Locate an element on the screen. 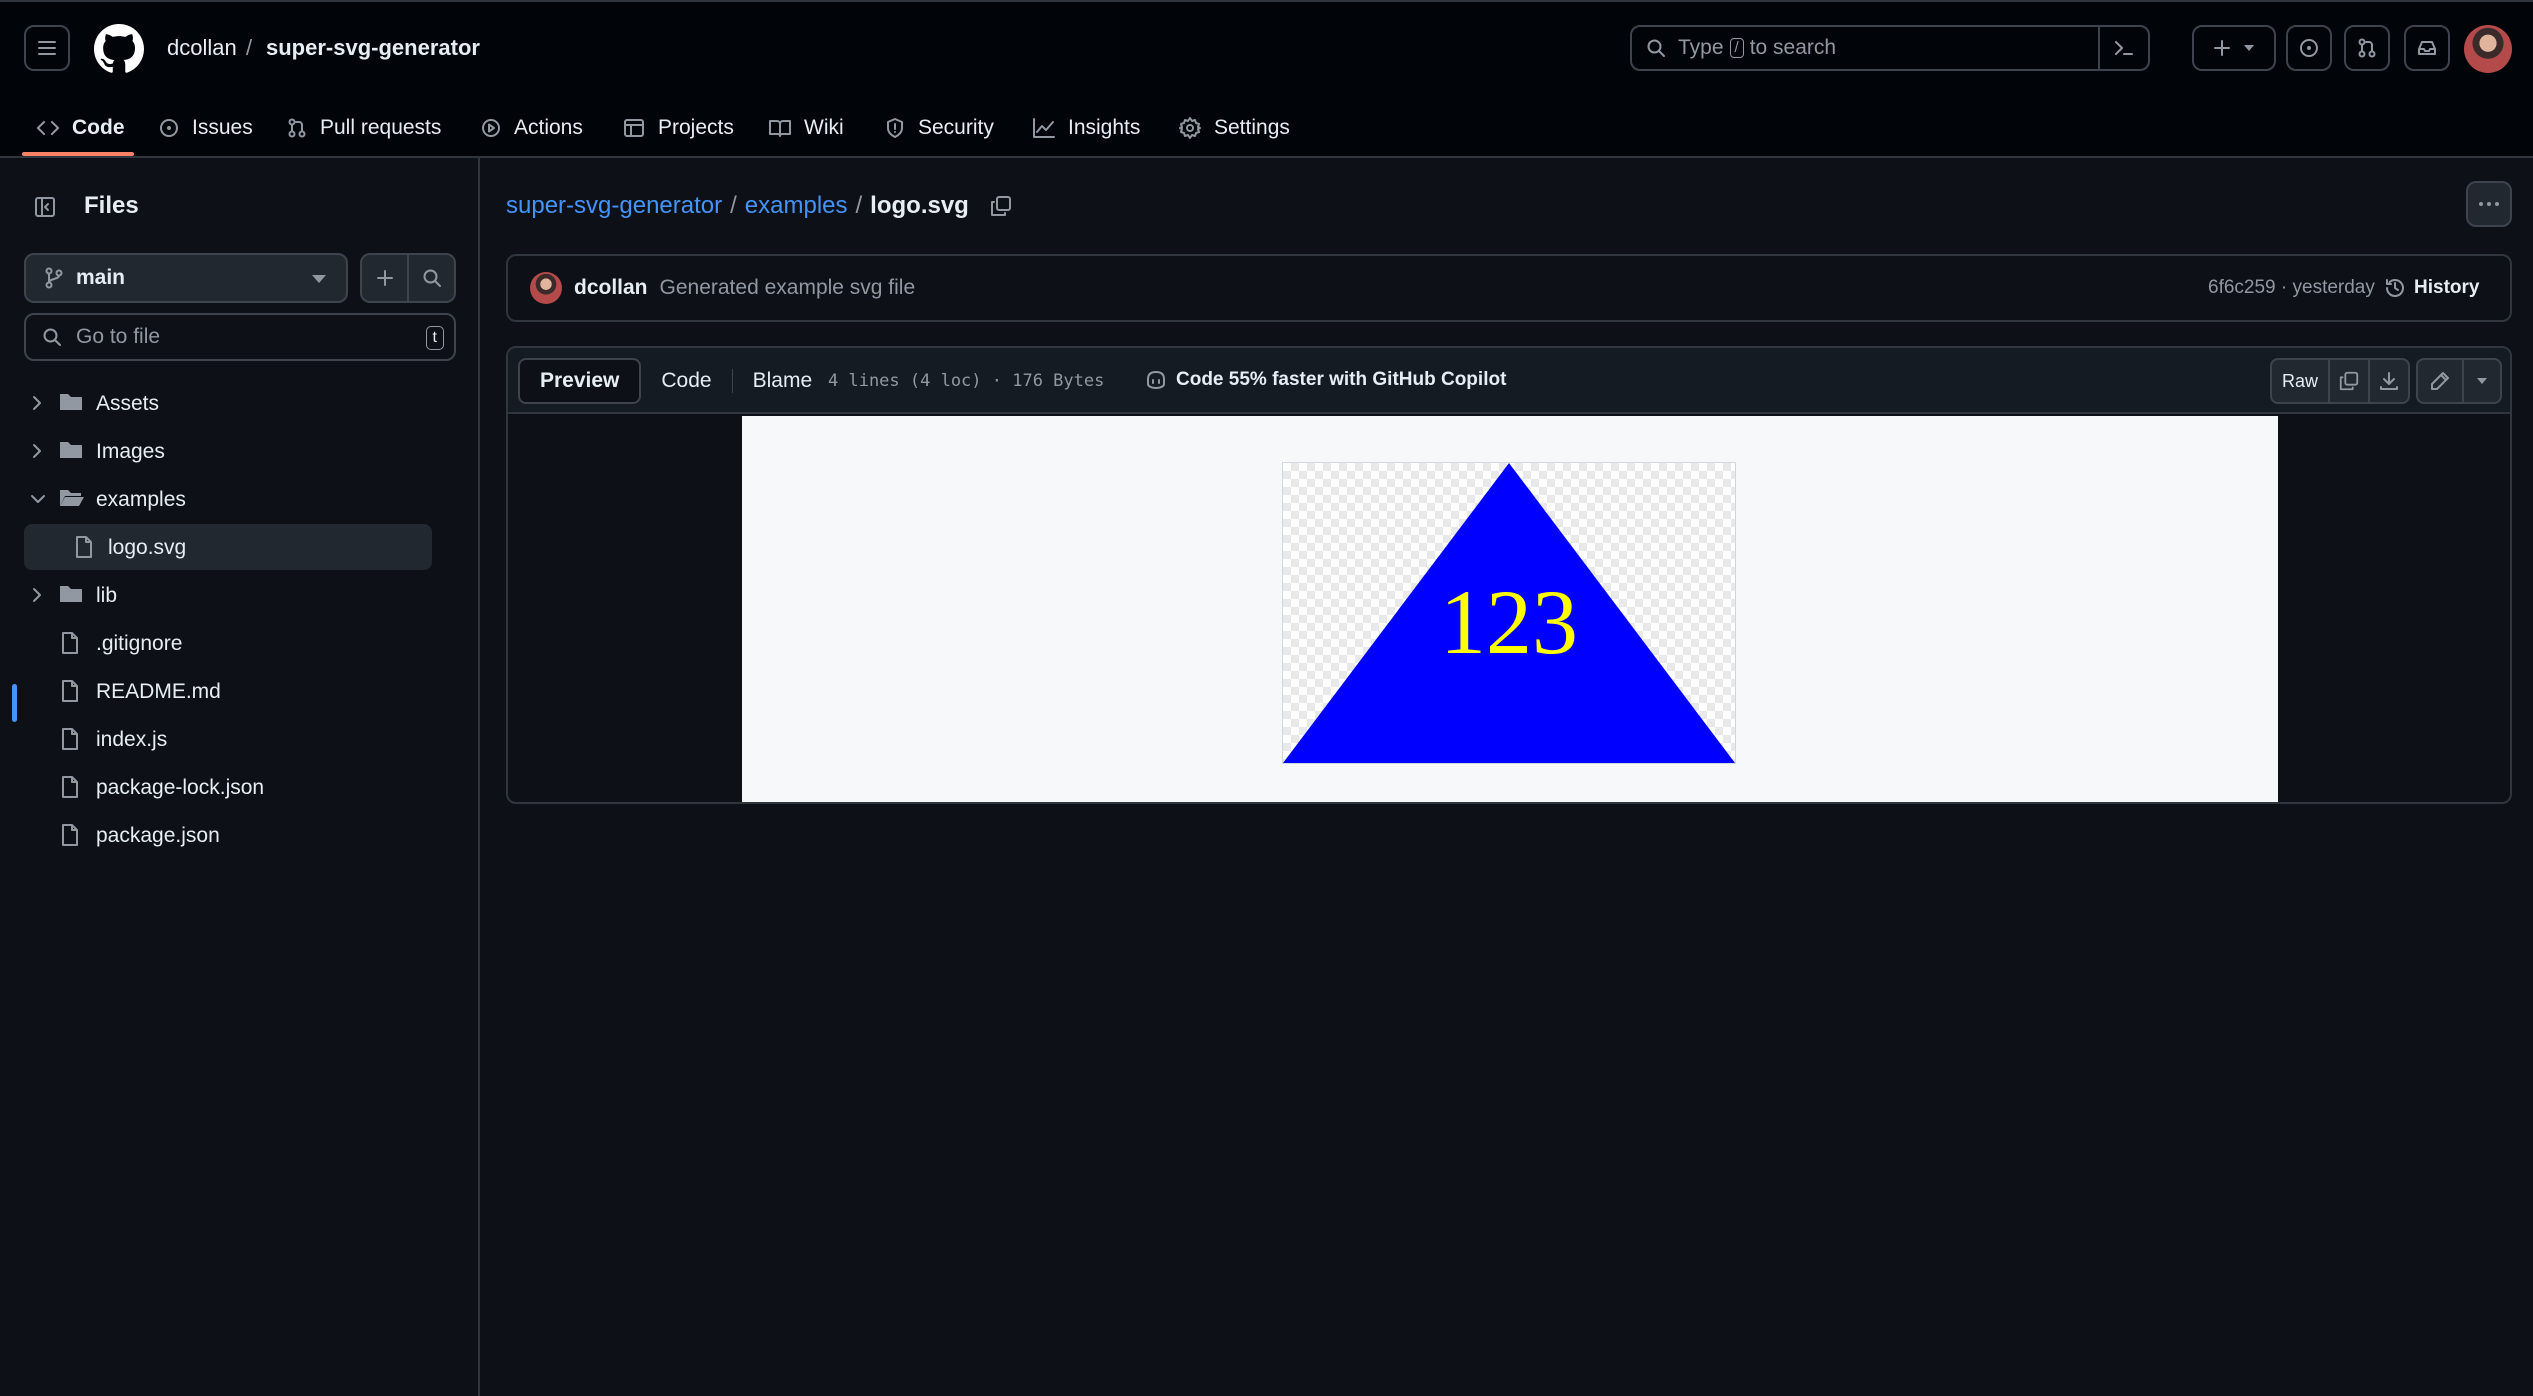 The width and height of the screenshot is (2533, 1396). issues-button is located at coordinates (2309, 48).